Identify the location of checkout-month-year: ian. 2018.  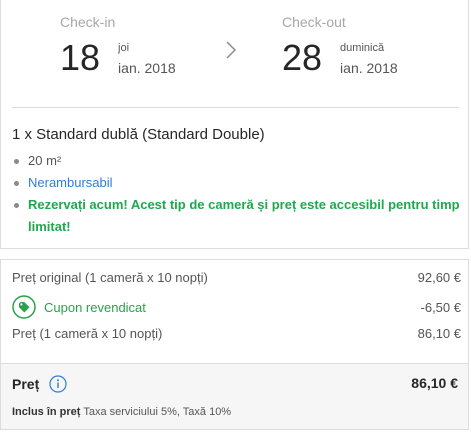
(369, 67).